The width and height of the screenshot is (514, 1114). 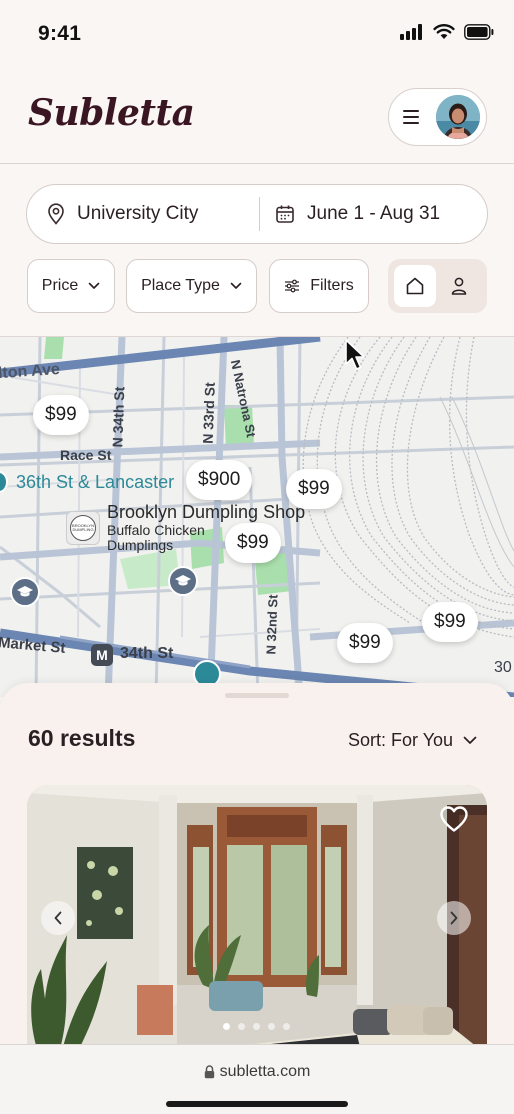 What do you see at coordinates (272, 624) in the screenshot?
I see `street-label-n32nd: N 32nd St` at bounding box center [272, 624].